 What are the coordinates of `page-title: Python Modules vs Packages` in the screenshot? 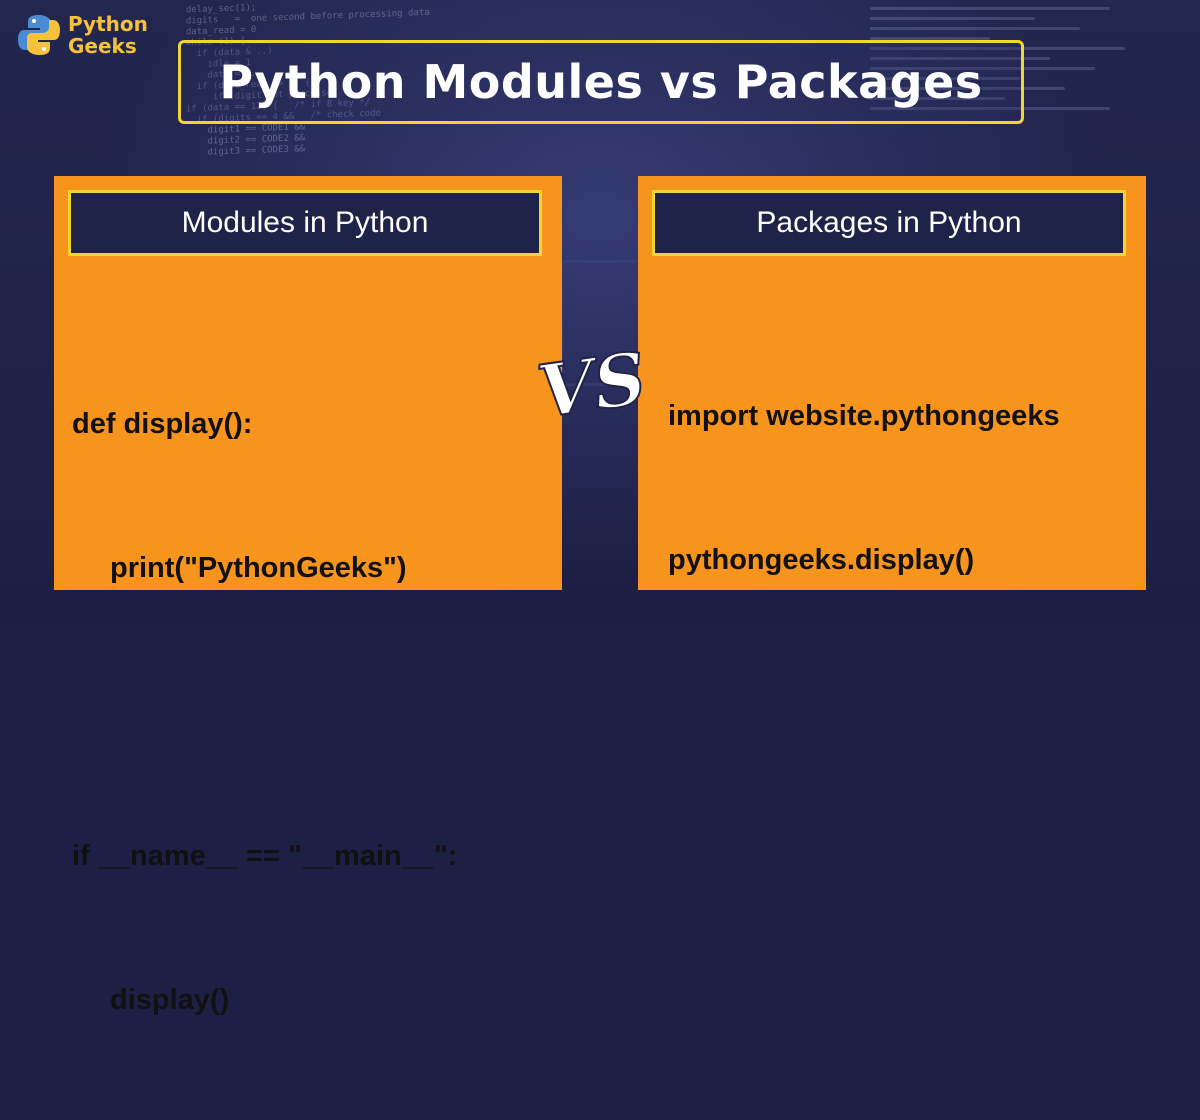 It's located at (601, 82).